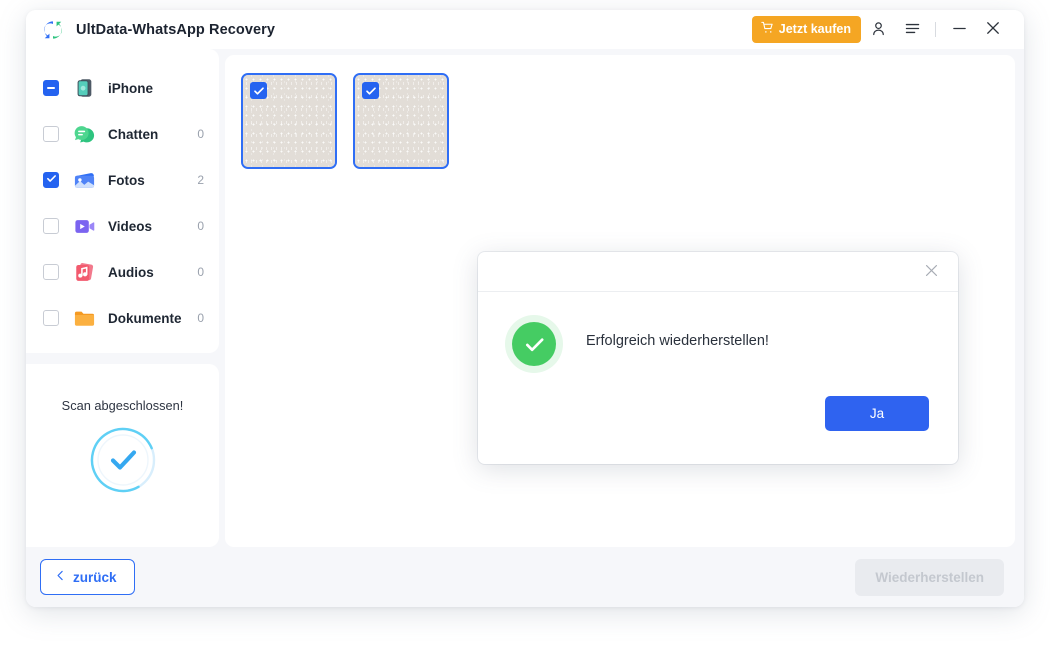 This screenshot has height=650, width=1050. I want to click on sidebar-item-dokumente: Dokumente 0, so click(122, 318).